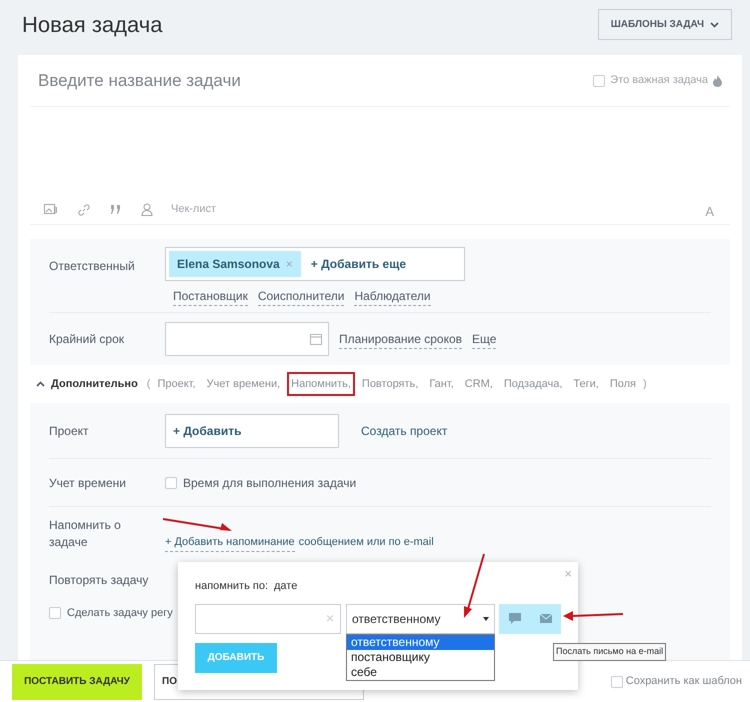  I want to click on field-label: Ответственный, so click(92, 266).